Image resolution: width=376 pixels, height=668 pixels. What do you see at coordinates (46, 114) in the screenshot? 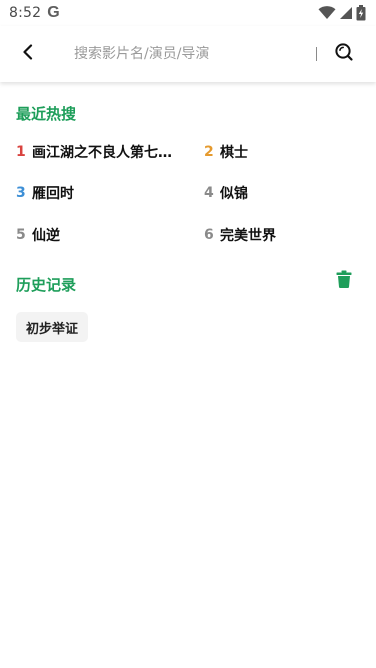
I see `hot-search-title: 最近热搜` at bounding box center [46, 114].